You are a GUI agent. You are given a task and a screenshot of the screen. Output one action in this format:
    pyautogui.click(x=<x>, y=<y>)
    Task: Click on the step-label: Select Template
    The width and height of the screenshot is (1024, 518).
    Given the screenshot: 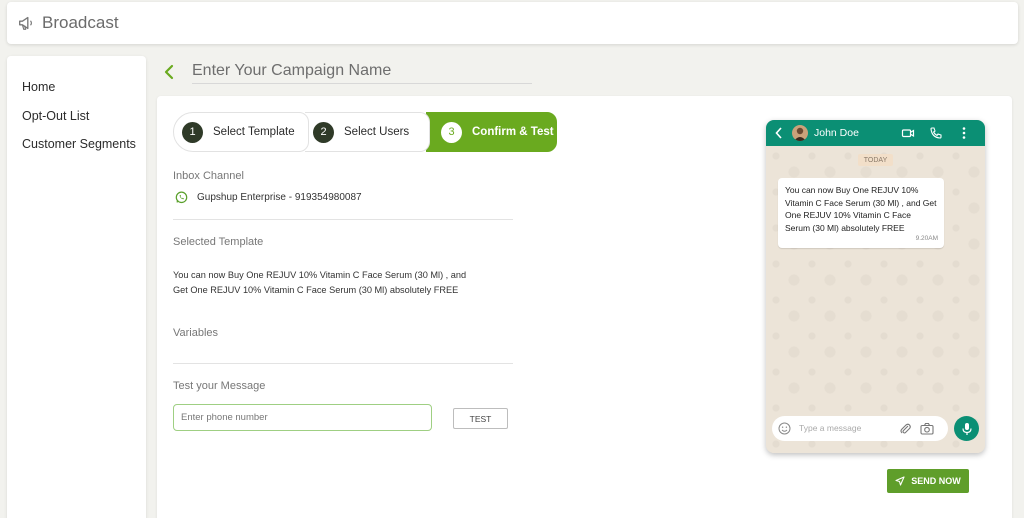 What is the action you would take?
    pyautogui.click(x=254, y=132)
    